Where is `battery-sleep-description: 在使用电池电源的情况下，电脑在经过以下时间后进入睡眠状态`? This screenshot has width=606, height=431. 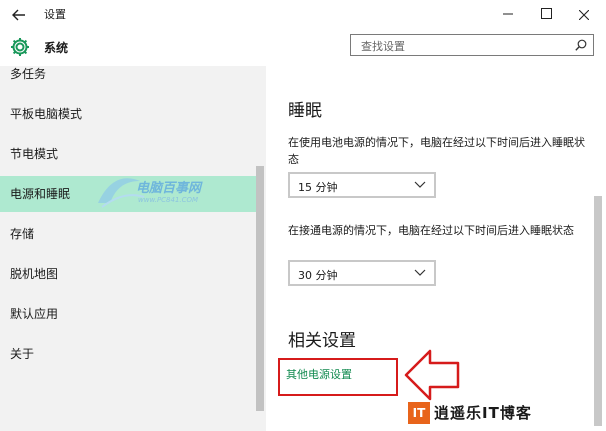 battery-sleep-description: 在使用电池电源的情况下，电脑在经过以下时间后进入睡眠状态 is located at coordinates (436, 151).